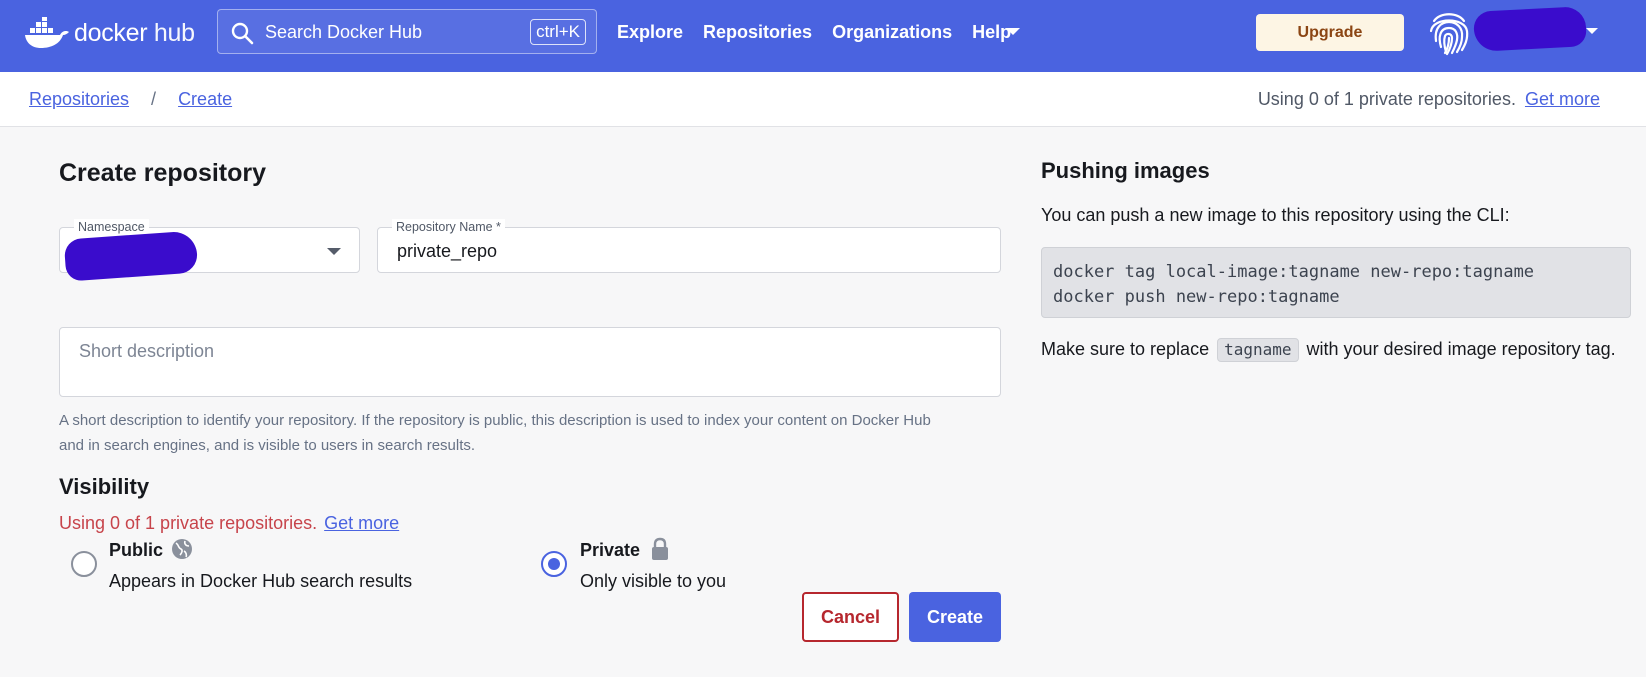  Describe the element at coordinates (79, 99) in the screenshot. I see `breadcrumb-repositories: Repositories` at that location.